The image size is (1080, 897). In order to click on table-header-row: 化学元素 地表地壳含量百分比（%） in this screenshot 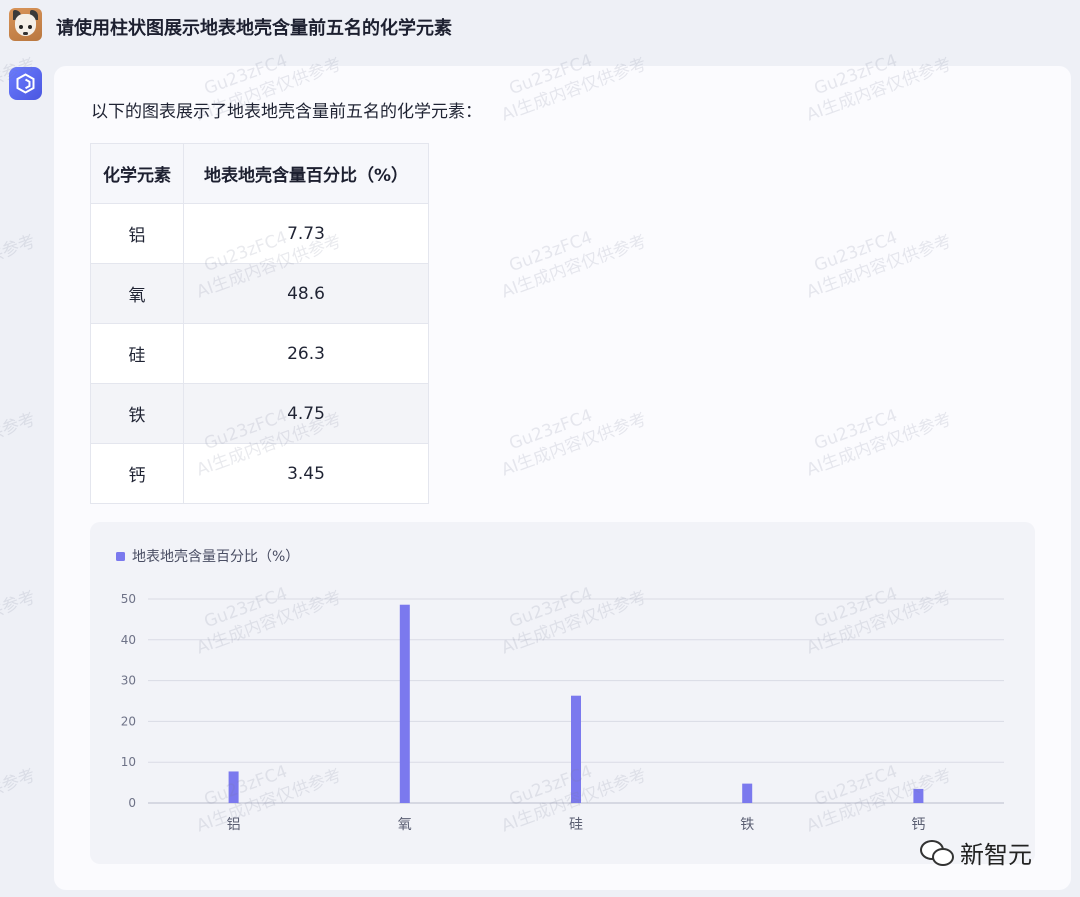, I will do `click(259, 173)`.